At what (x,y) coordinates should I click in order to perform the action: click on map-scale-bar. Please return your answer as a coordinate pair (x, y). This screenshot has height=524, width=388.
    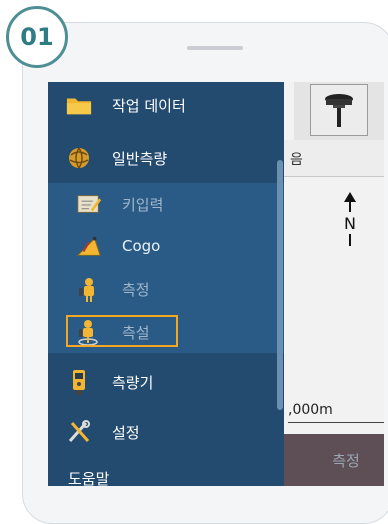
    Looking at the image, I should click on (336, 422).